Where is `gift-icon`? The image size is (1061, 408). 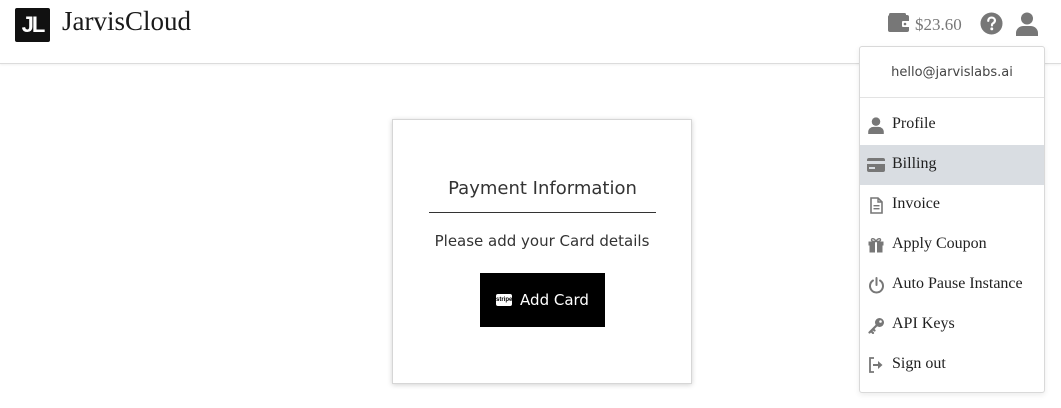 gift-icon is located at coordinates (876, 245).